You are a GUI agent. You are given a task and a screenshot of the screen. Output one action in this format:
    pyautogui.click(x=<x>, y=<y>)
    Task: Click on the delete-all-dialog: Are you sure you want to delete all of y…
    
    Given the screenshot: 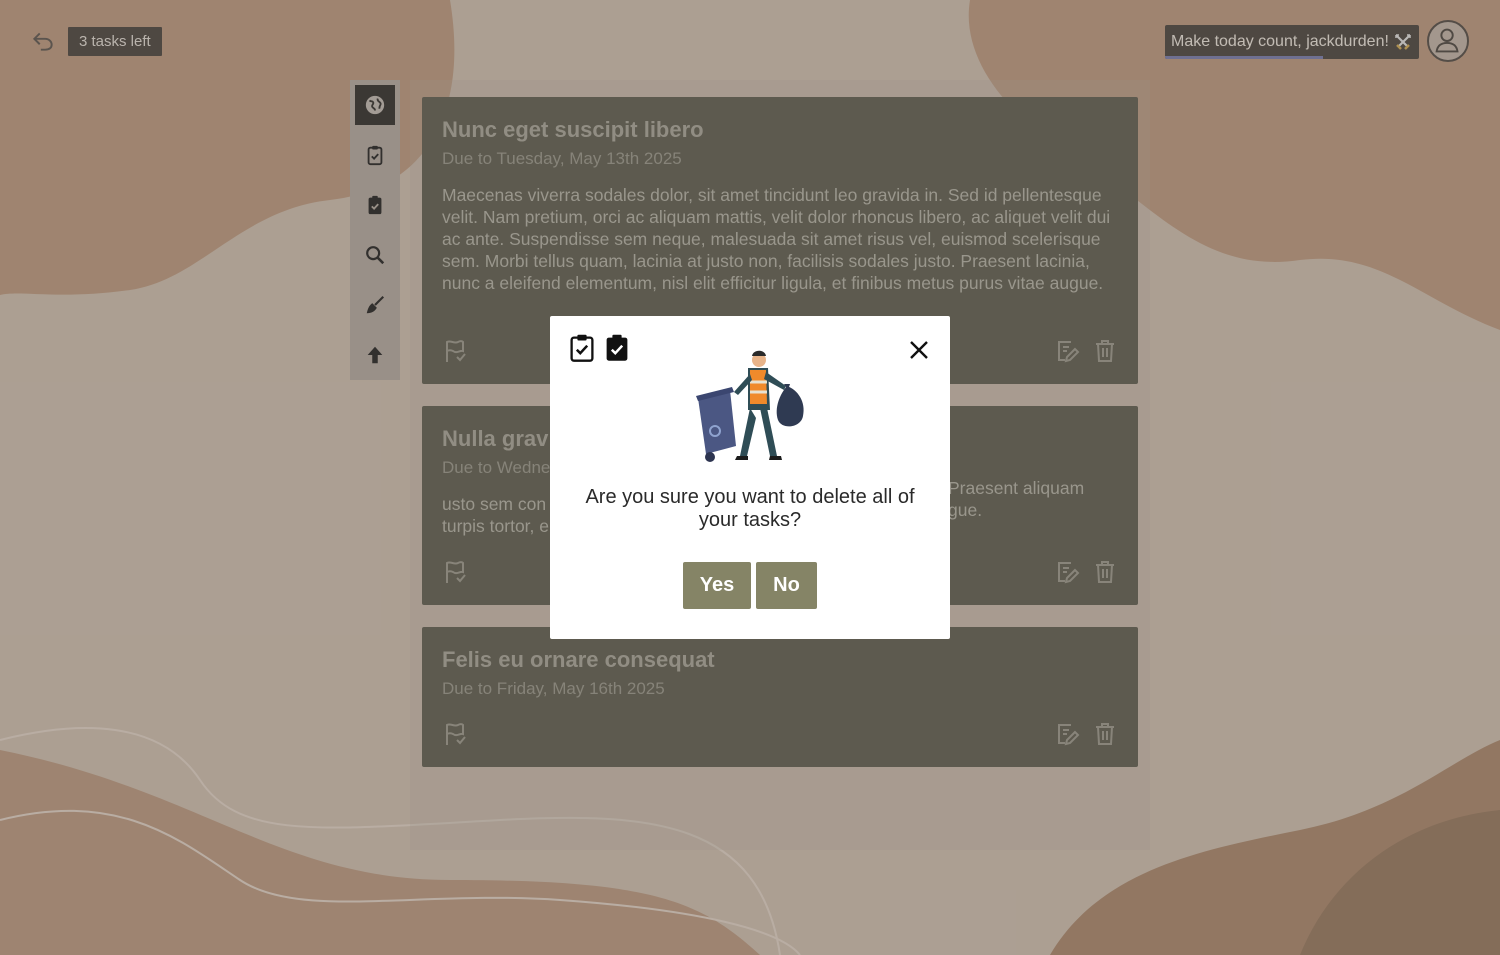 What is the action you would take?
    pyautogui.click(x=750, y=477)
    